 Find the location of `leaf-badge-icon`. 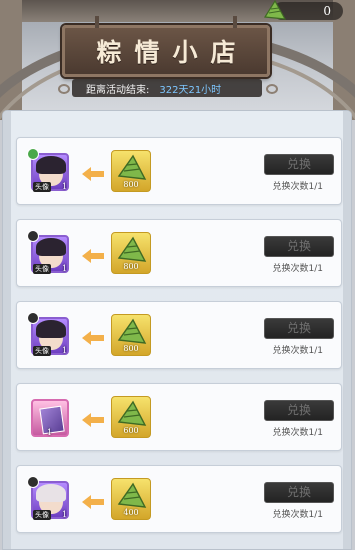

leaf-badge-icon is located at coordinates (33, 154).